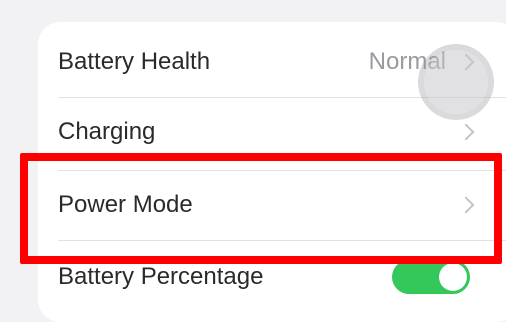 Image resolution: width=506 pixels, height=322 pixels. Describe the element at coordinates (134, 61) in the screenshot. I see `battery-health-label: Battery Health` at that location.